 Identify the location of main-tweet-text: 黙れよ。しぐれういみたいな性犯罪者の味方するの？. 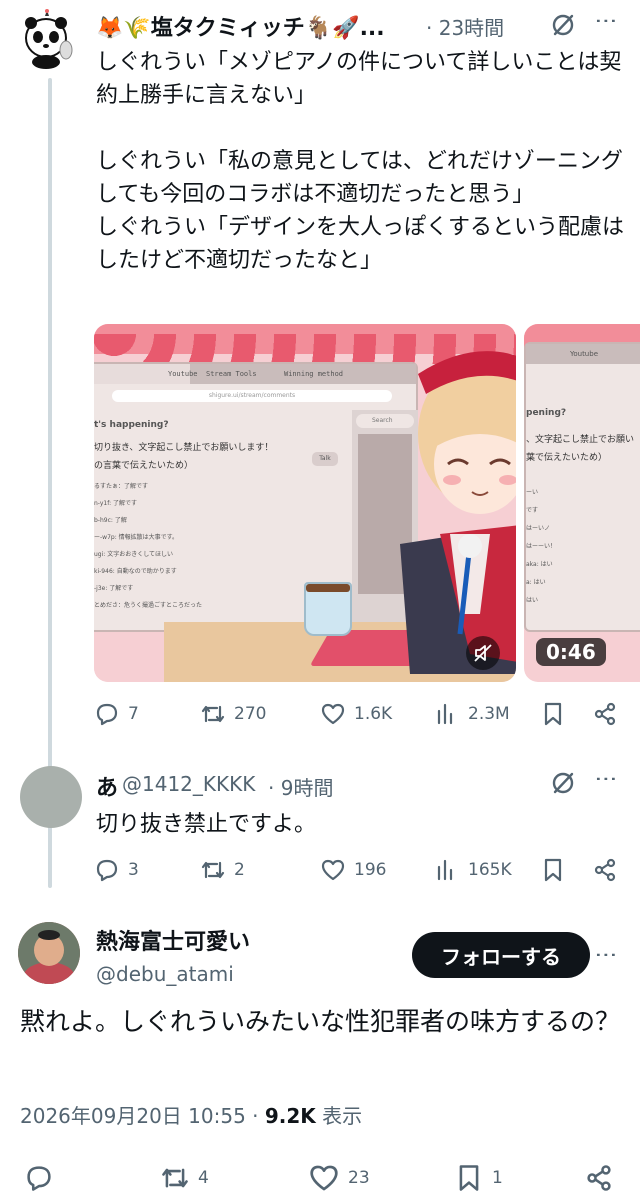
(320, 1021).